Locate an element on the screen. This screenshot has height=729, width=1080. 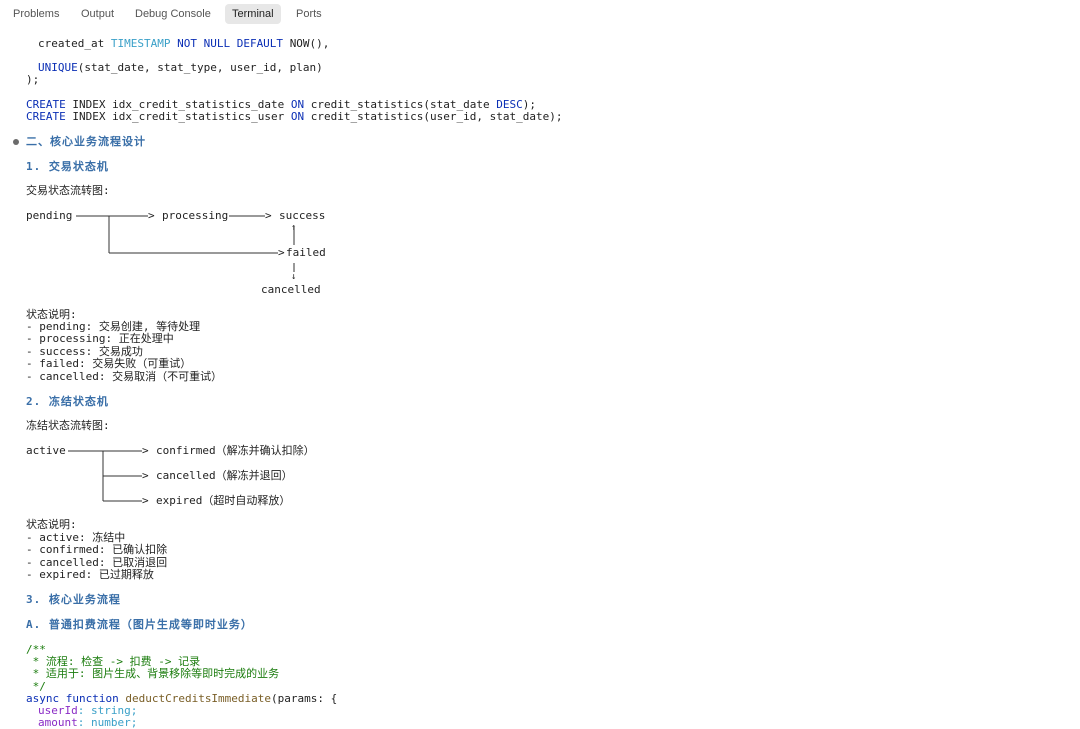
status2-item: - confirmed: 已确认扣除 is located at coordinates (97, 549).